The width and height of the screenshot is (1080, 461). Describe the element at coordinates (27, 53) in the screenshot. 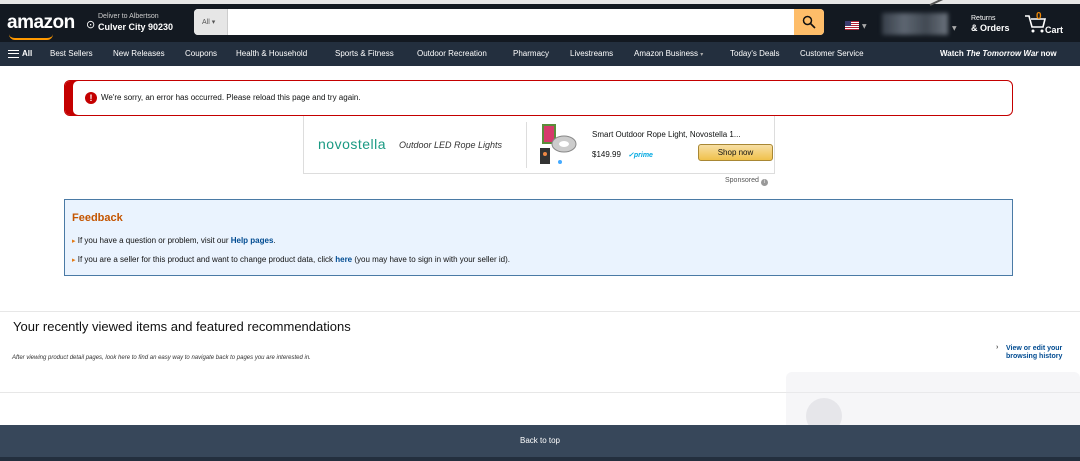

I see `nav-all: All` at that location.